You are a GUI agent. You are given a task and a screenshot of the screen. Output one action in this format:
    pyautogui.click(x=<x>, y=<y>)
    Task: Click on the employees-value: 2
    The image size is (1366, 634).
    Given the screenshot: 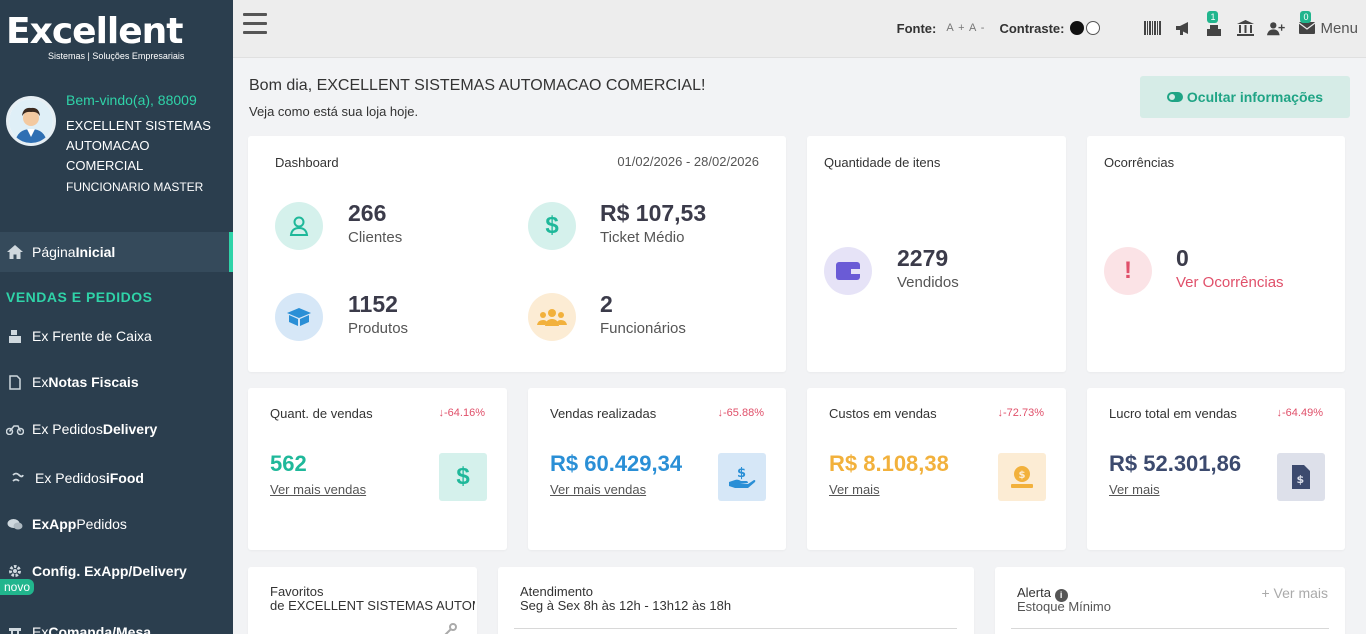 What is the action you would take?
    pyautogui.click(x=606, y=304)
    